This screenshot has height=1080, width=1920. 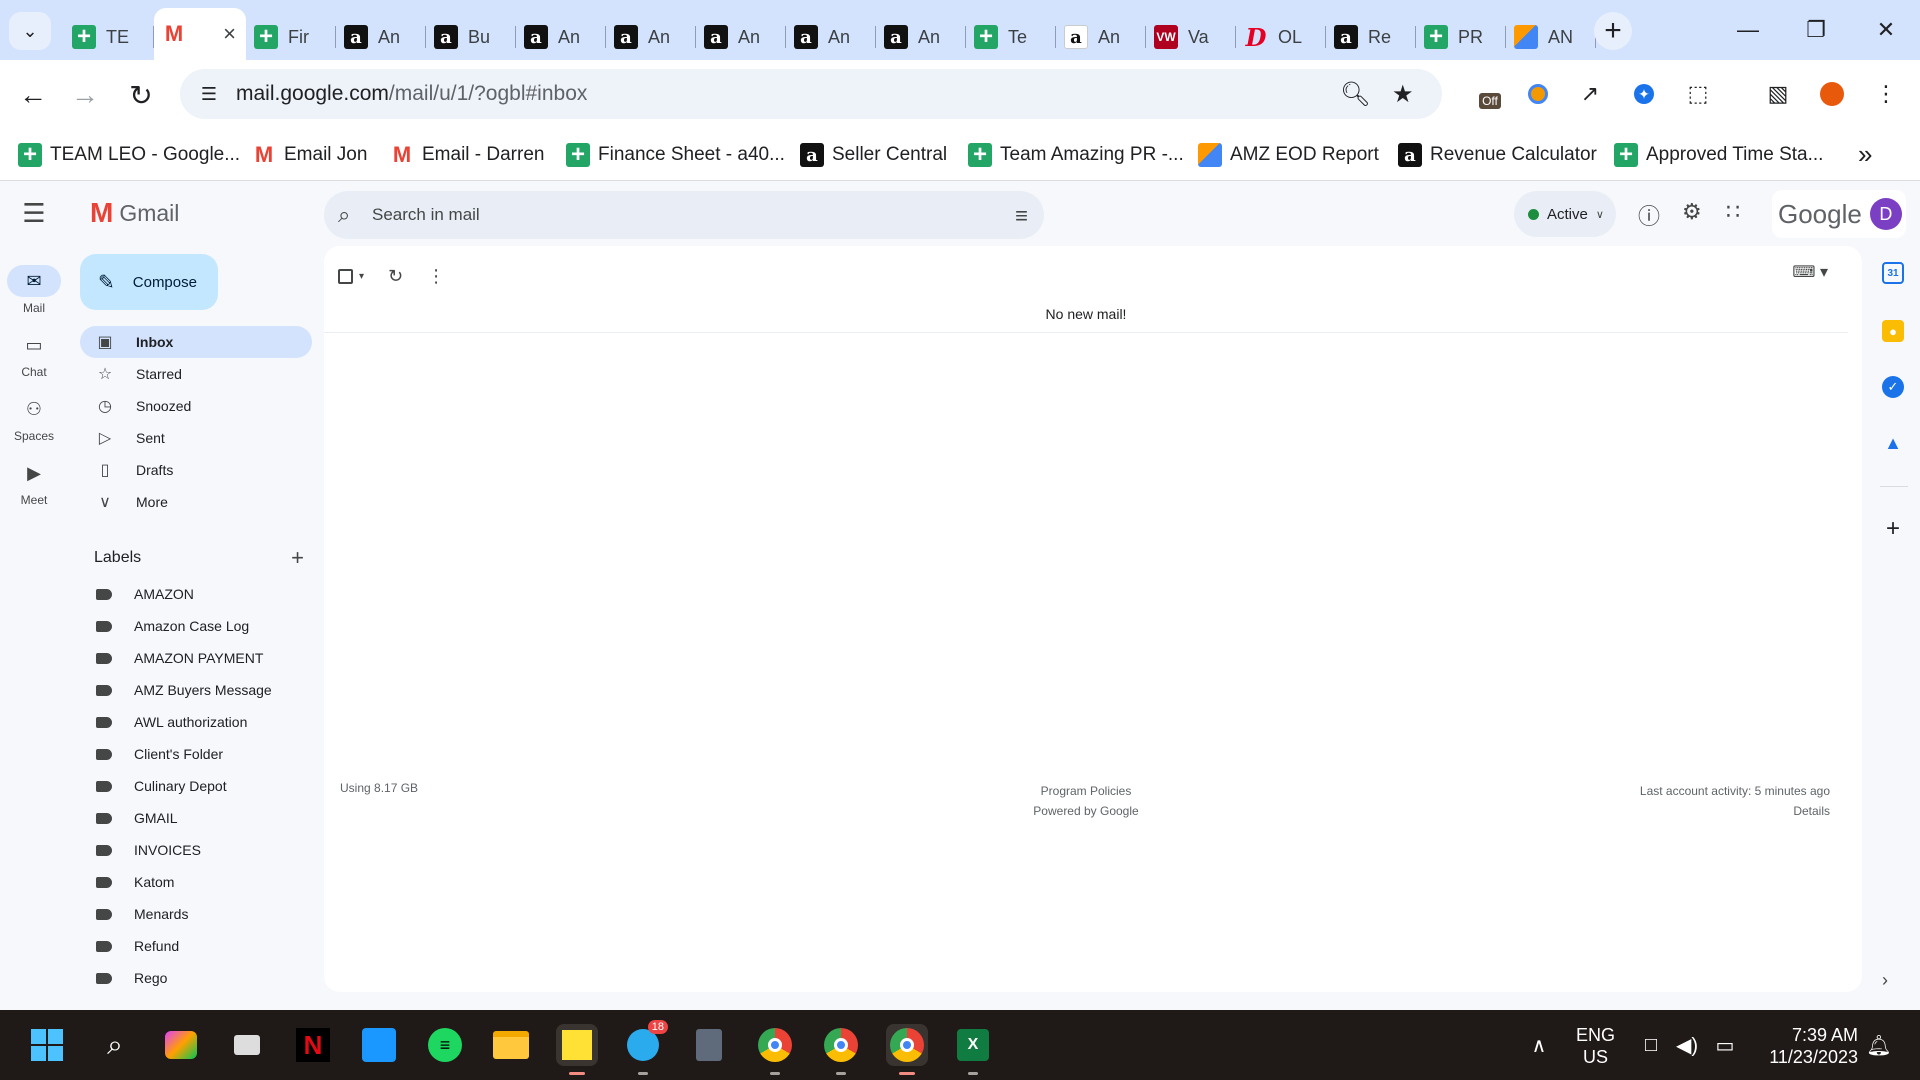 What do you see at coordinates (1403, 94) in the screenshot?
I see `bookmark-star-icon: ★` at bounding box center [1403, 94].